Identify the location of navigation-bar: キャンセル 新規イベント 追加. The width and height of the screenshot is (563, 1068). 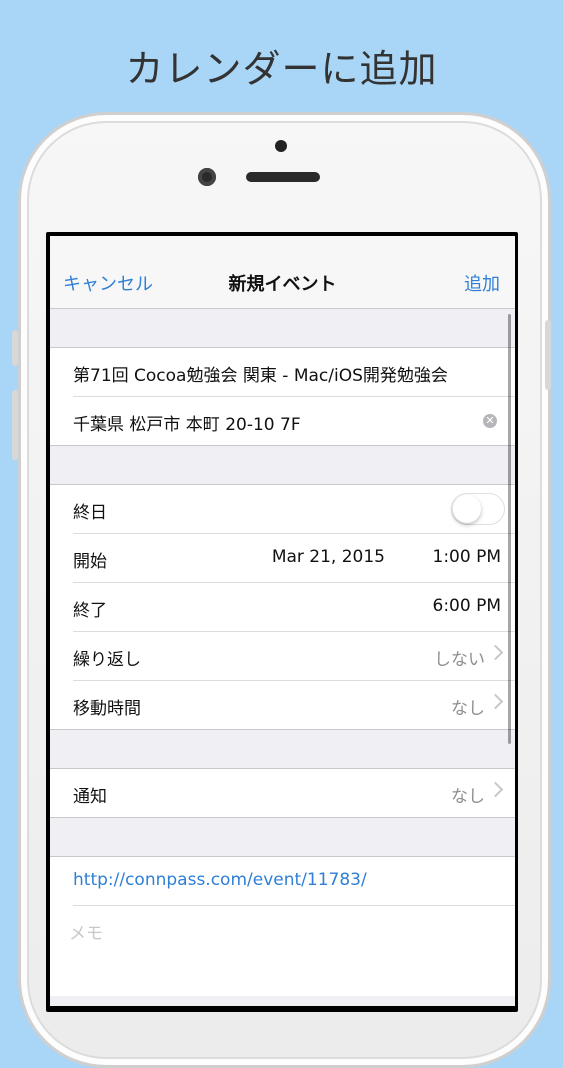
(282, 283).